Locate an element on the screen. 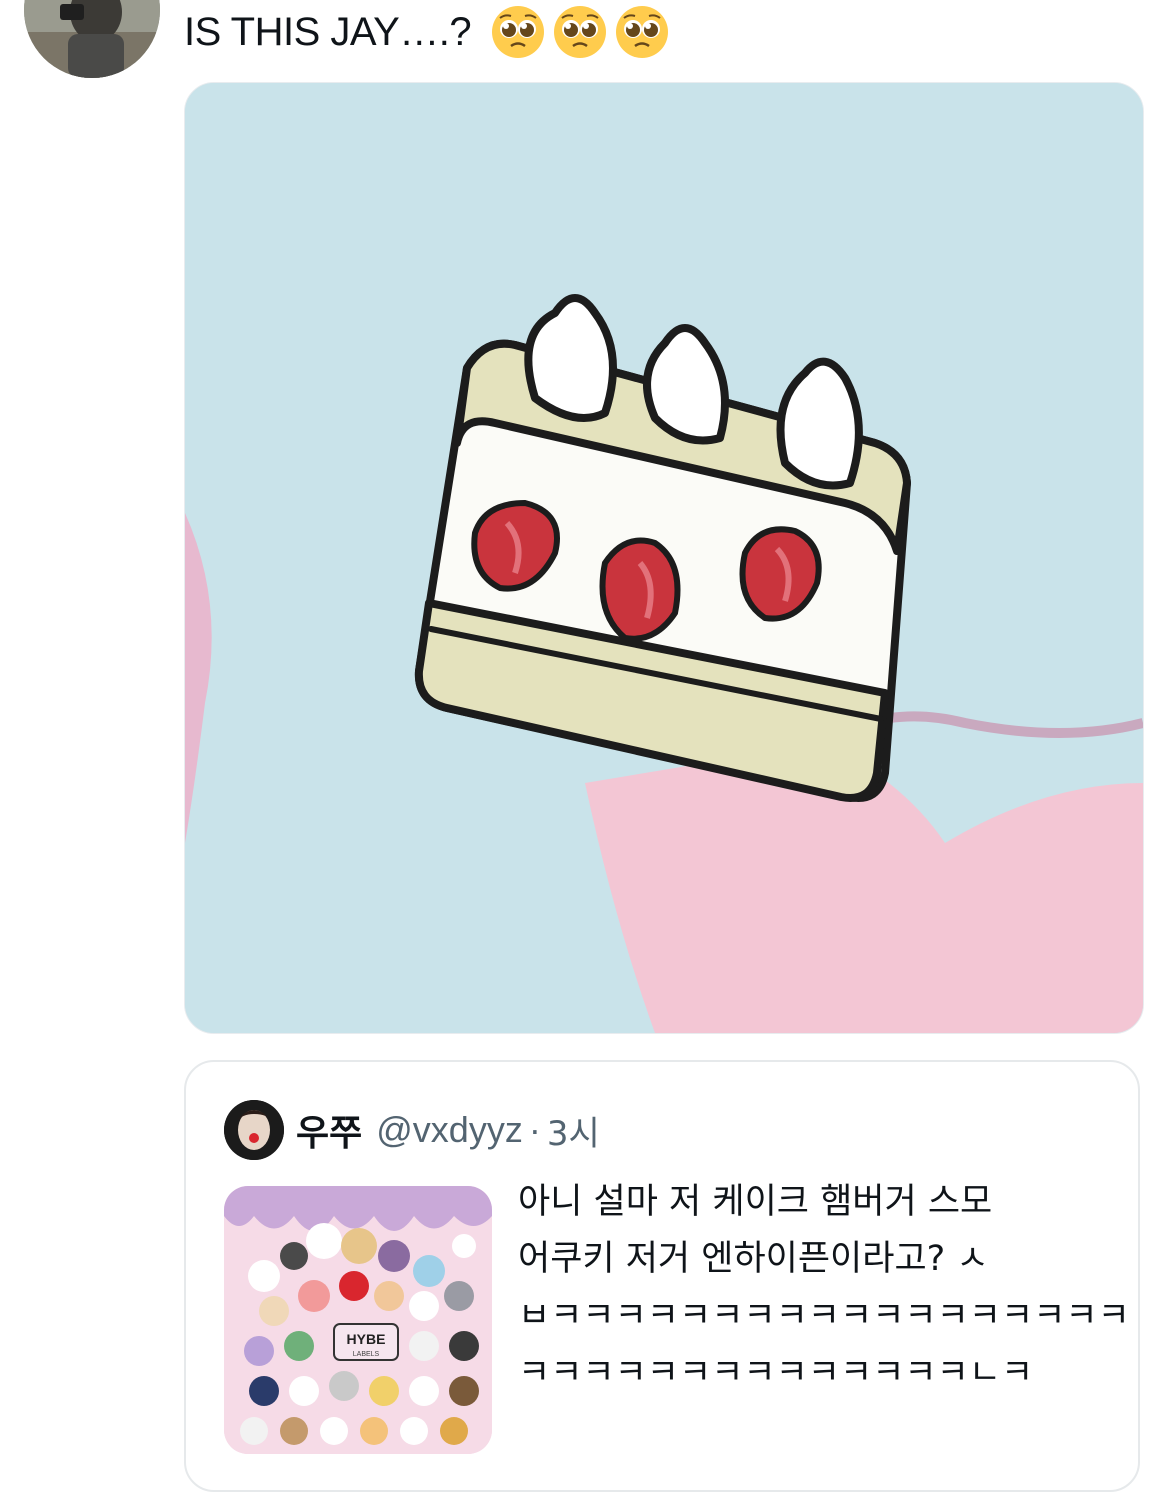 The image size is (1170, 1496). user-avatar-photo-icon is located at coordinates (92, 39).